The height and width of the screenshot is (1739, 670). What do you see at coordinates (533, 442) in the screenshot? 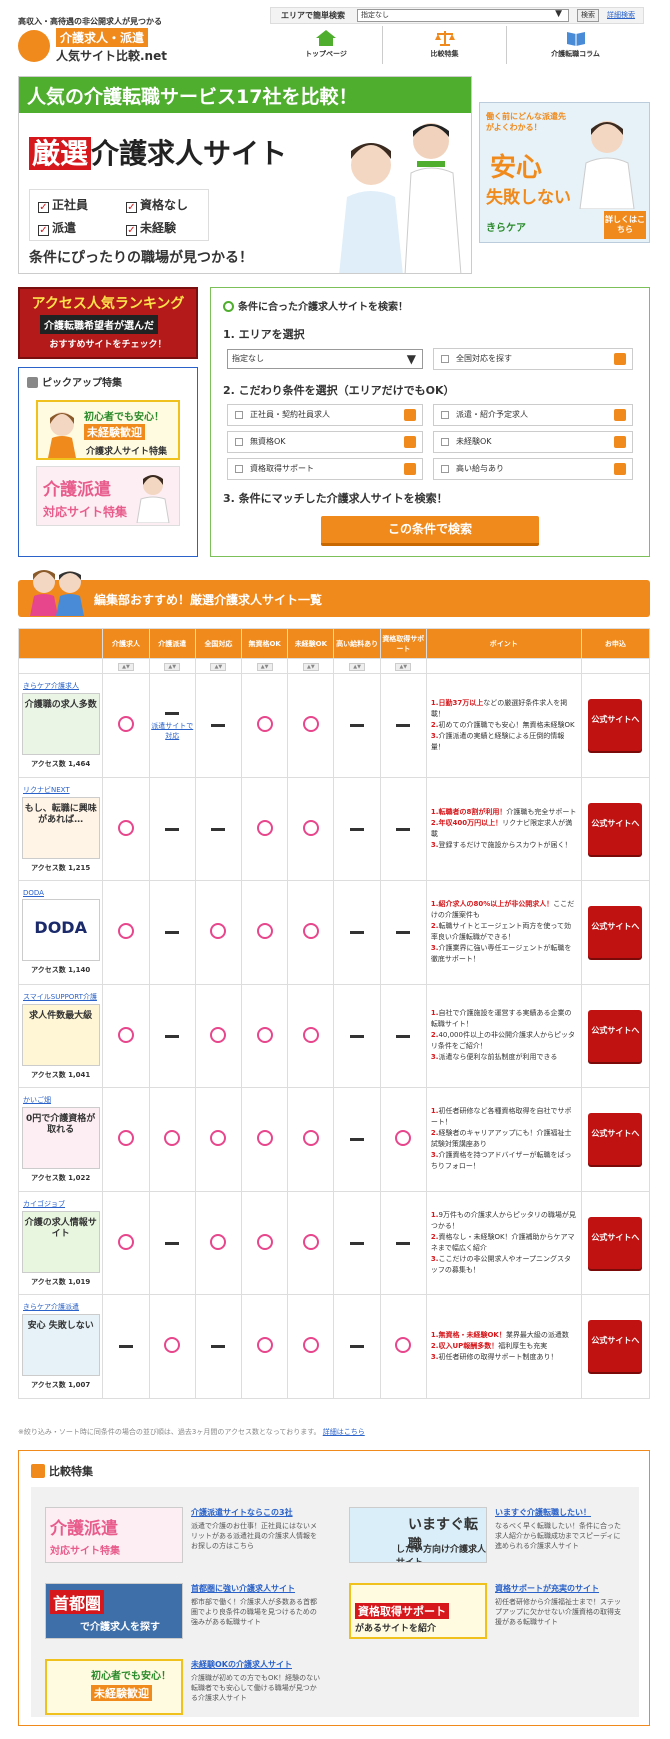
I see `condition-checkbox-inexperienced: 未経験OK` at bounding box center [533, 442].